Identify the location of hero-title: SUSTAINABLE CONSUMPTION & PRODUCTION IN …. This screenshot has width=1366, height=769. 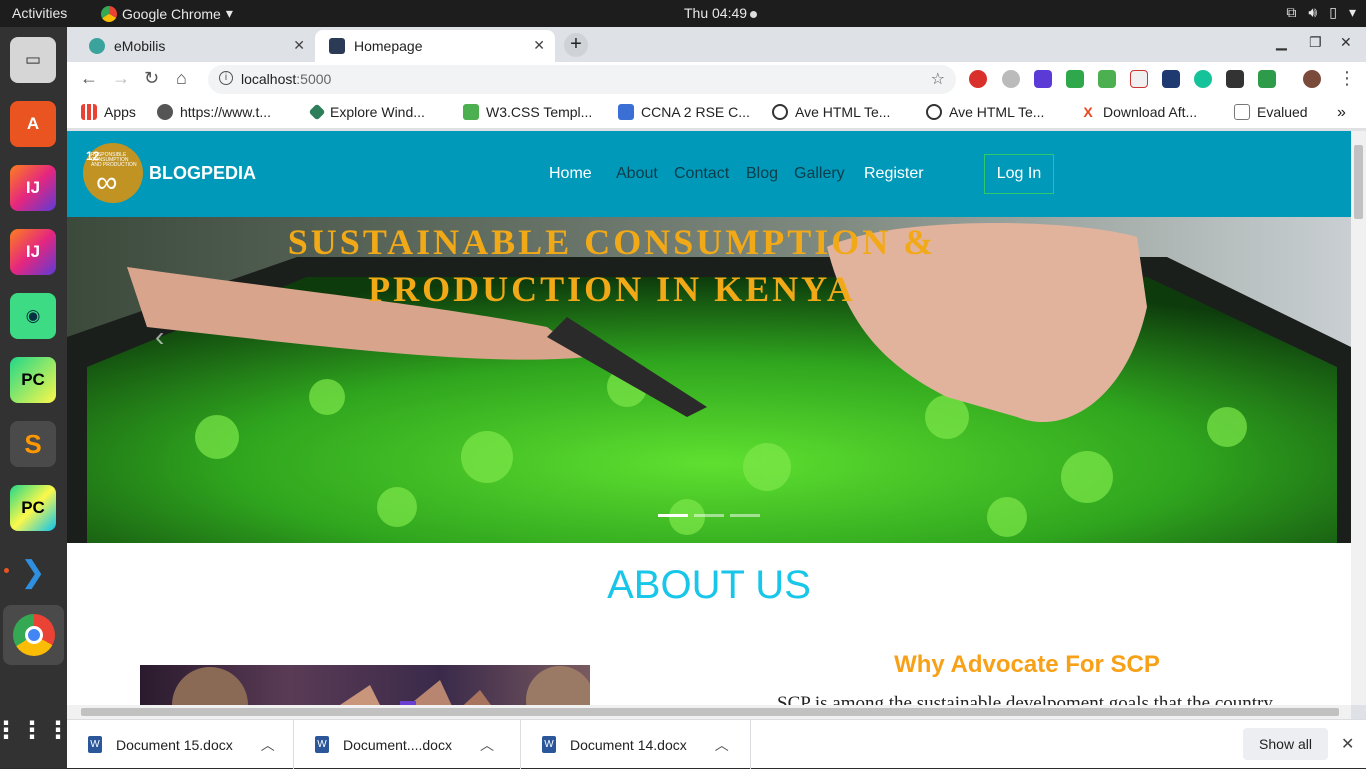
(612, 266).